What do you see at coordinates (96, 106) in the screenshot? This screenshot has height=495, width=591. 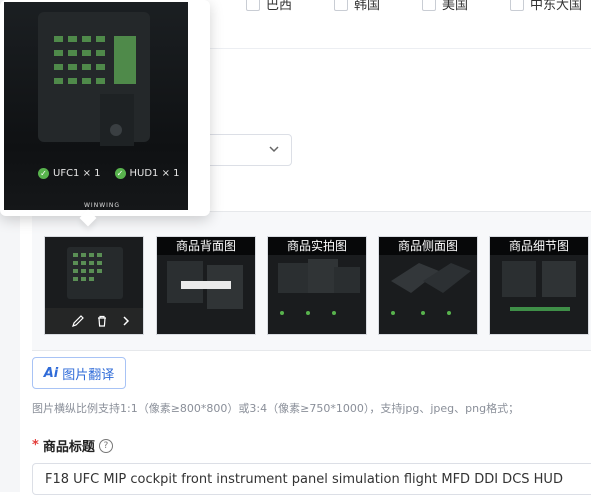 I see `preview-image: ✓ UFC1 × 1 ✓ HUD1 × 1 WINWING` at bounding box center [96, 106].